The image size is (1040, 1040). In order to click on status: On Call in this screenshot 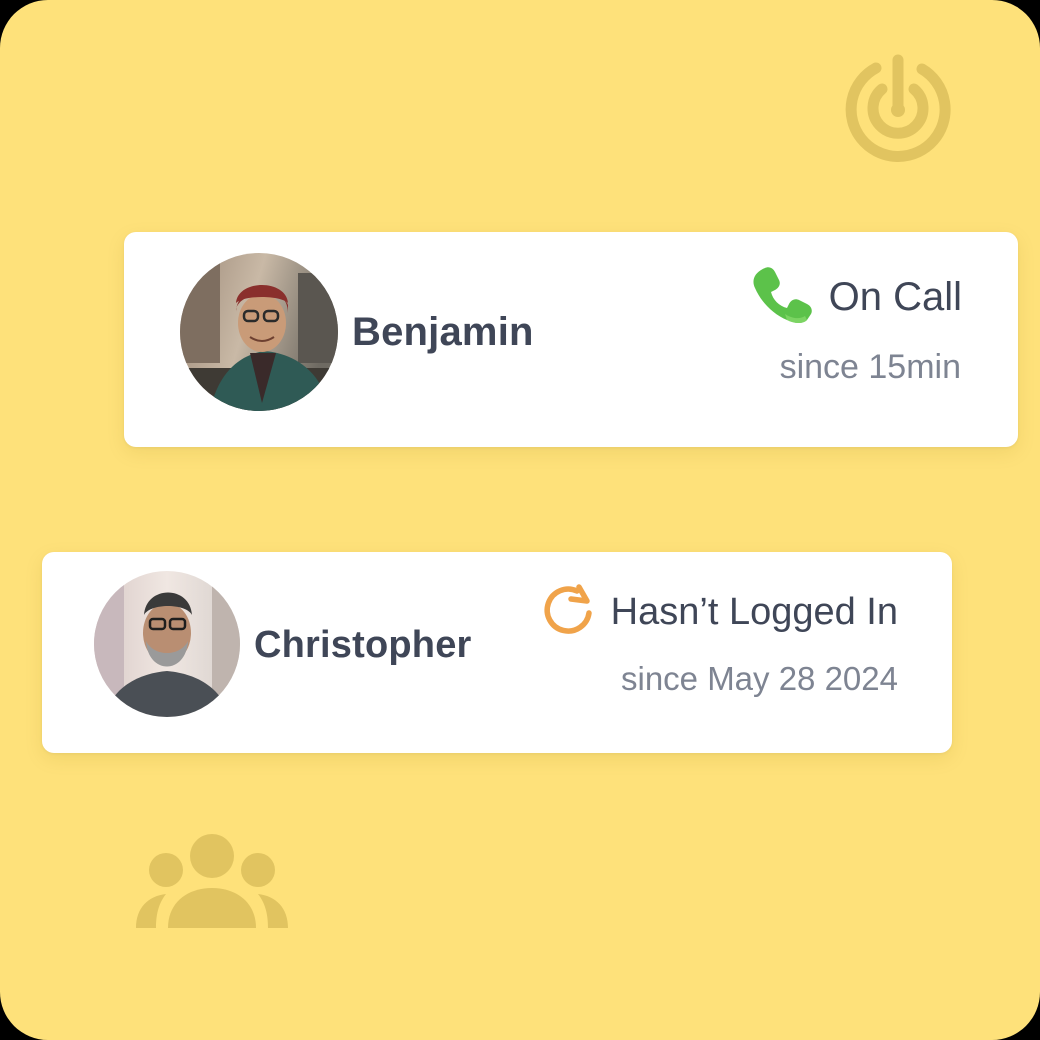, I will do `click(856, 297)`.